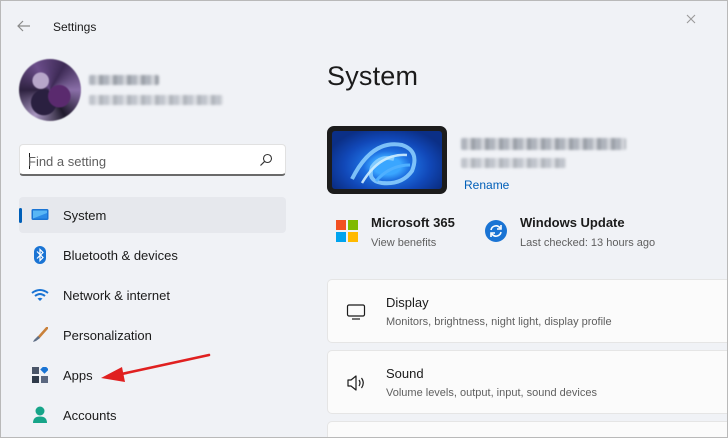 Image resolution: width=728 pixels, height=438 pixels. I want to click on search-box, so click(152, 160).